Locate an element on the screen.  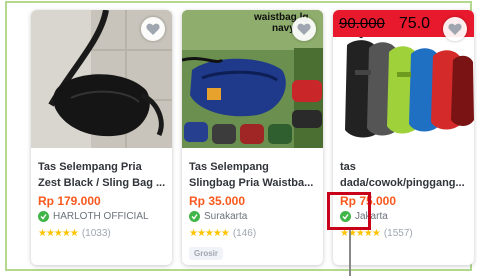
product-rating: ★★★★★ (1033) is located at coordinates (74, 233).